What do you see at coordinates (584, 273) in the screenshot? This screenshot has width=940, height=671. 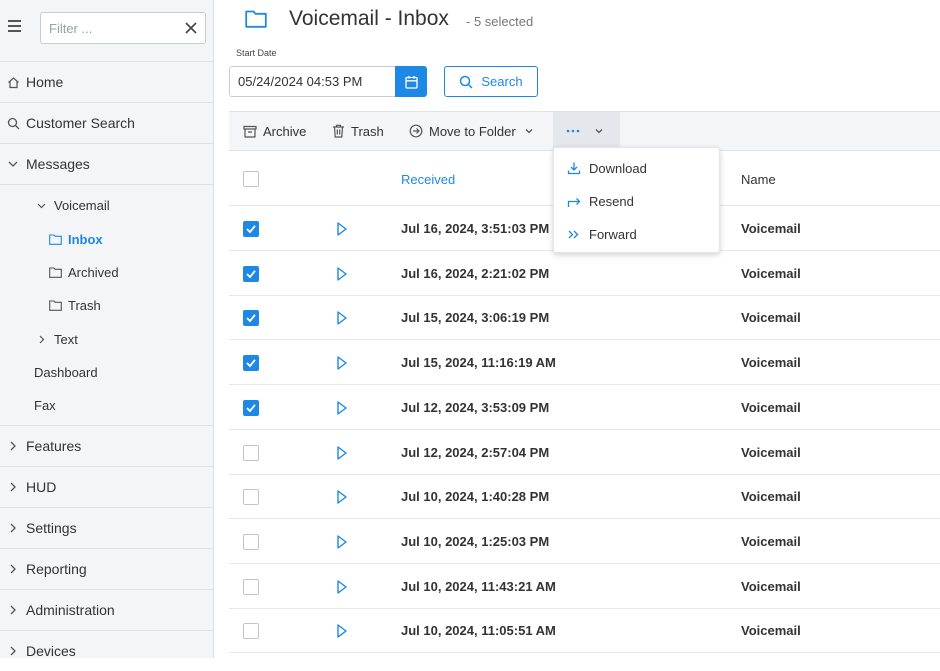 I see `table-row: Jul 16, 2024, 2:21:02 PM Voicemail` at bounding box center [584, 273].